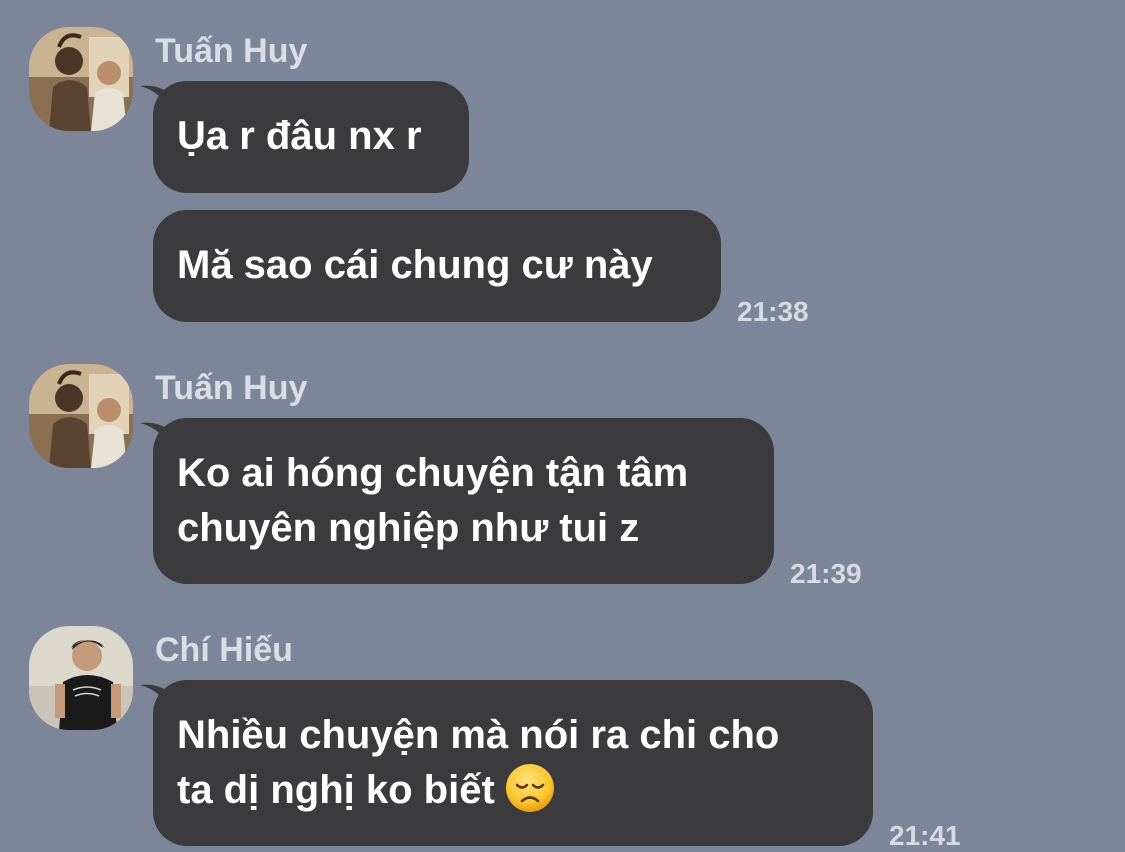  What do you see at coordinates (415, 265) in the screenshot?
I see `message-text: Mă sao cái chung cư này` at bounding box center [415, 265].